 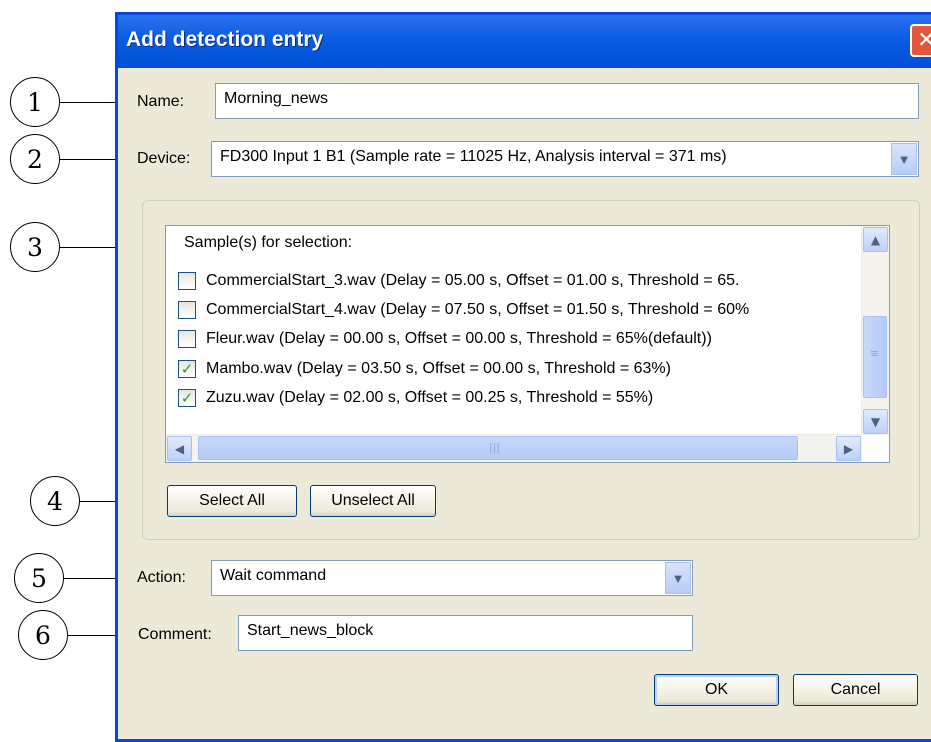 What do you see at coordinates (373, 501) in the screenshot?
I see `unselect-all-button: Unselect All` at bounding box center [373, 501].